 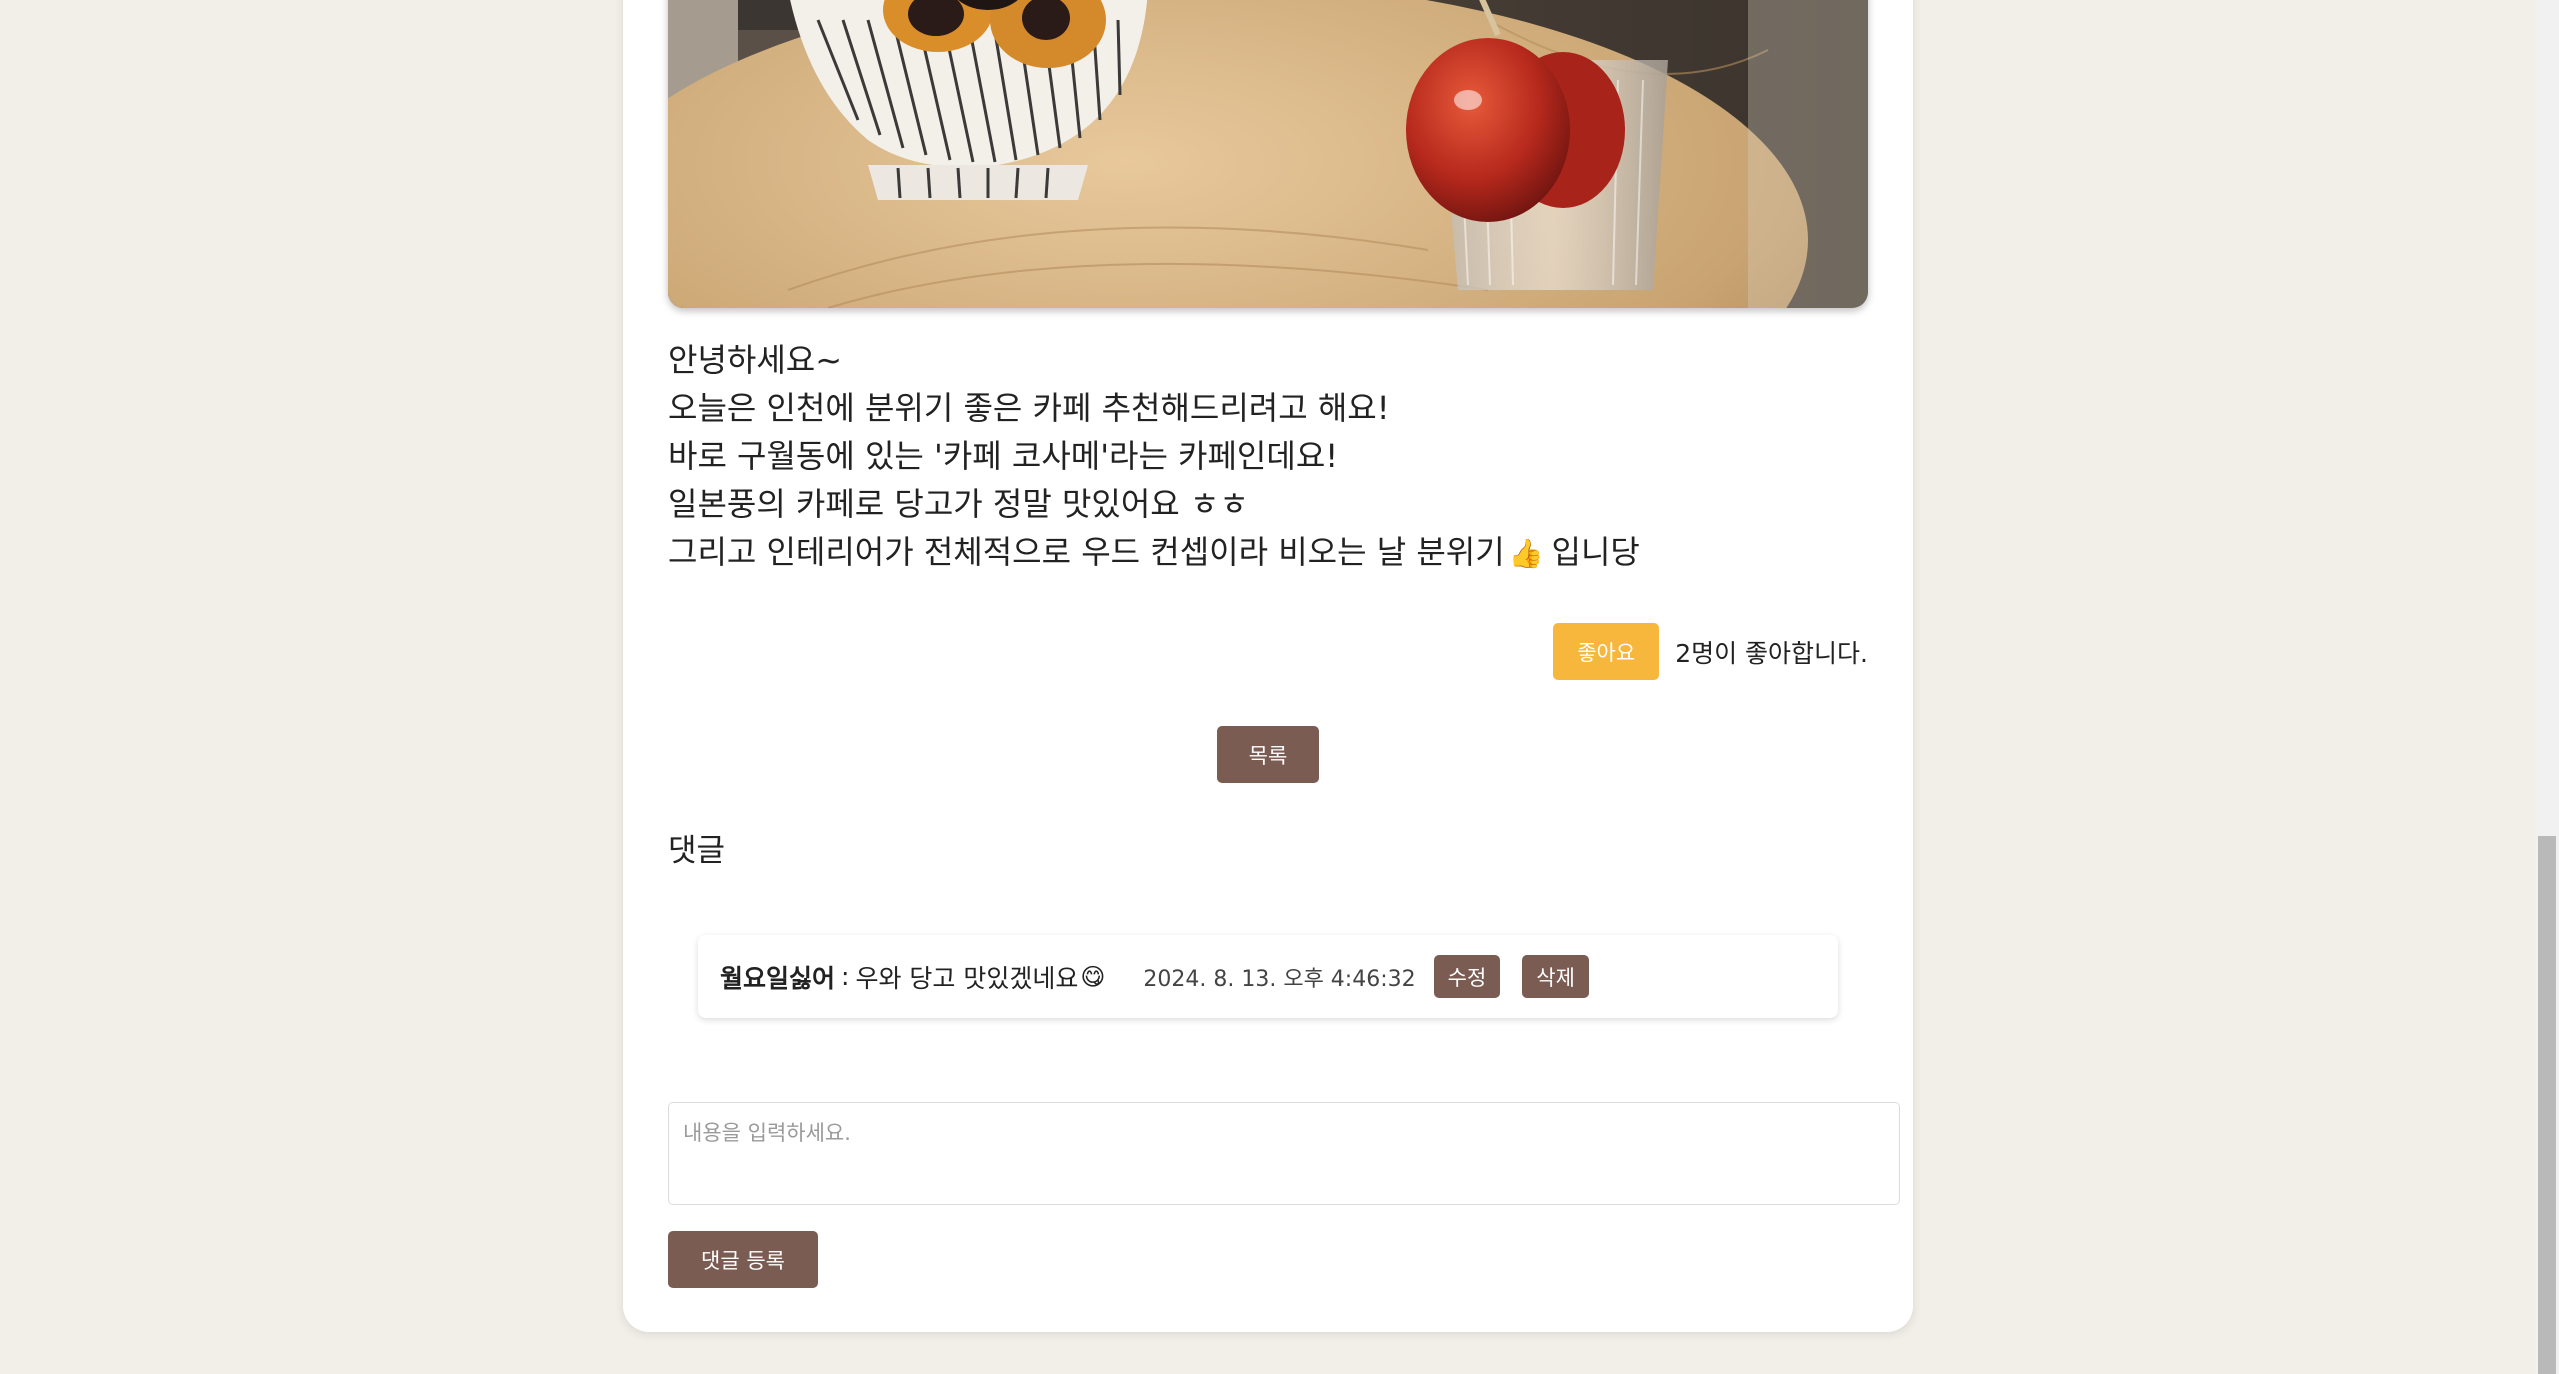 I want to click on cafe-dessert-image, so click(x=1268, y=154).